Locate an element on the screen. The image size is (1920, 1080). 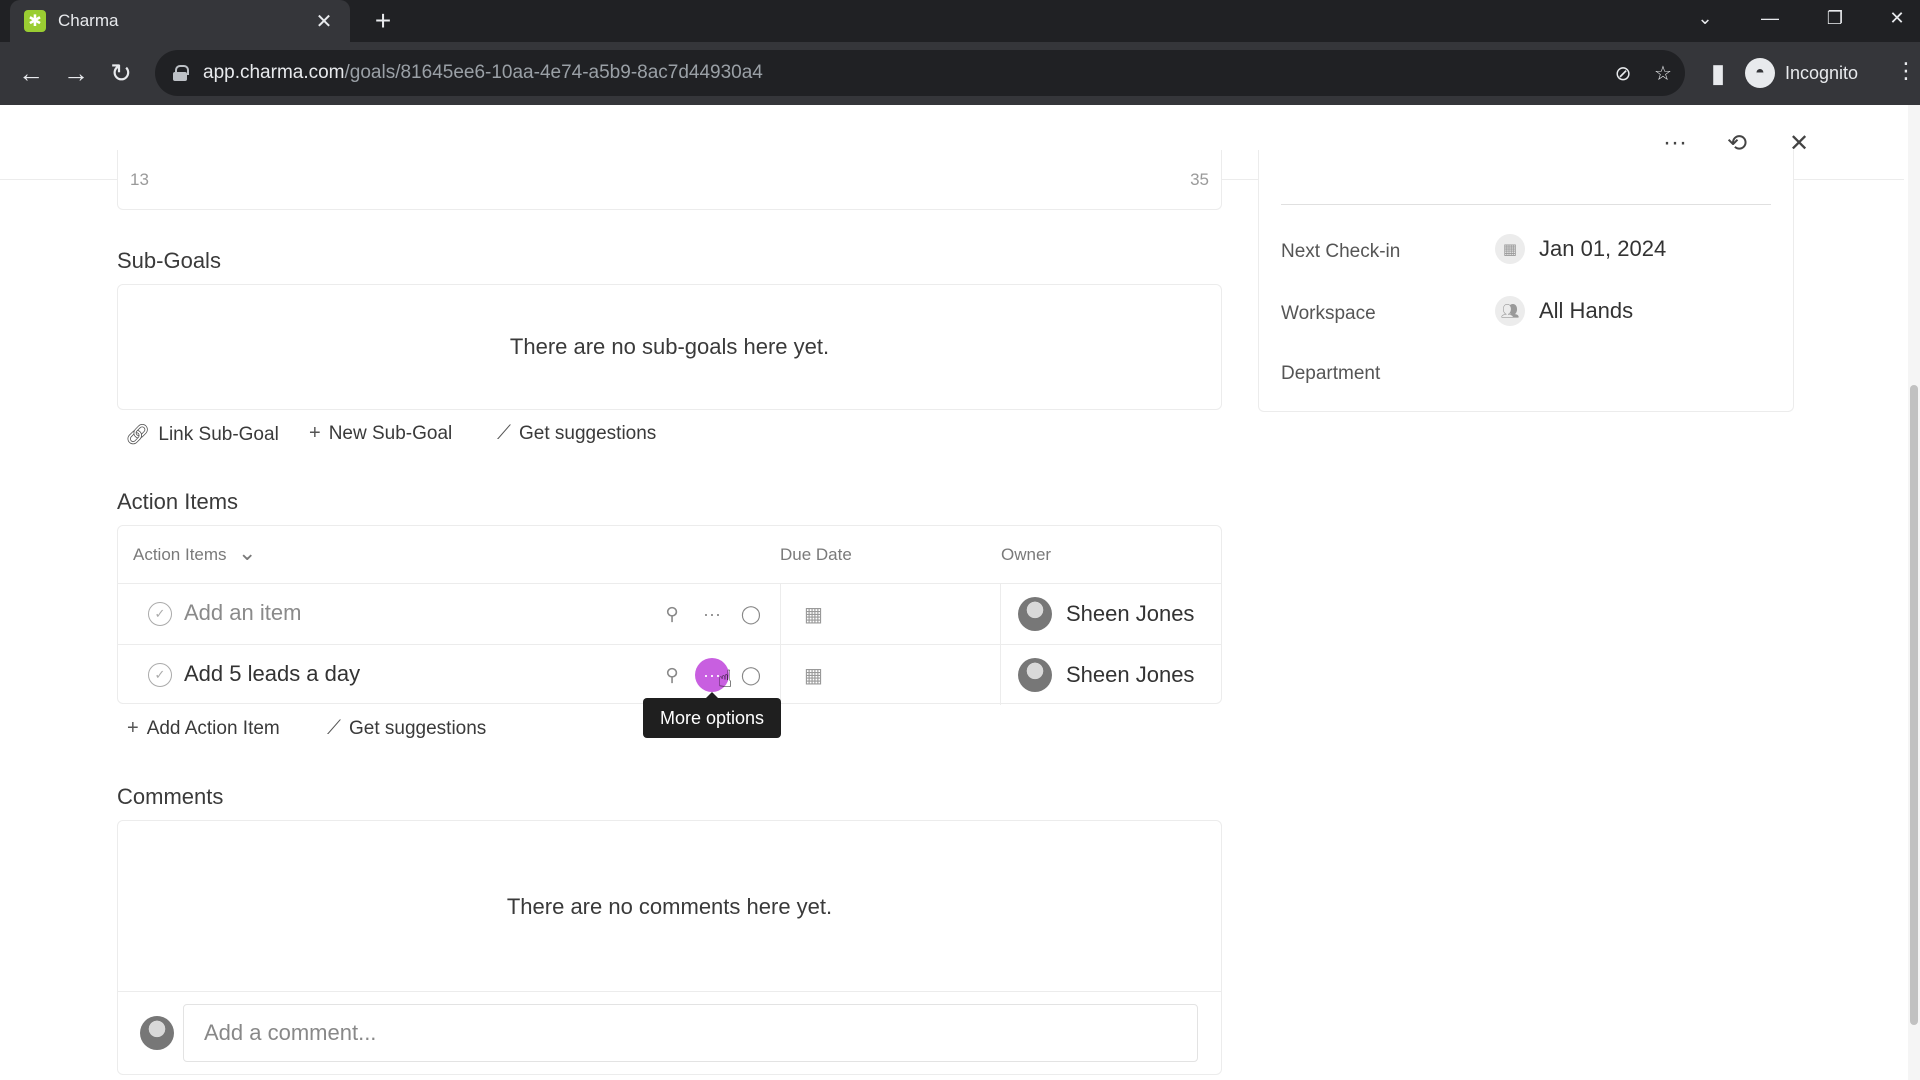
chevron-down-icon: ⌄ is located at coordinates (247, 553).